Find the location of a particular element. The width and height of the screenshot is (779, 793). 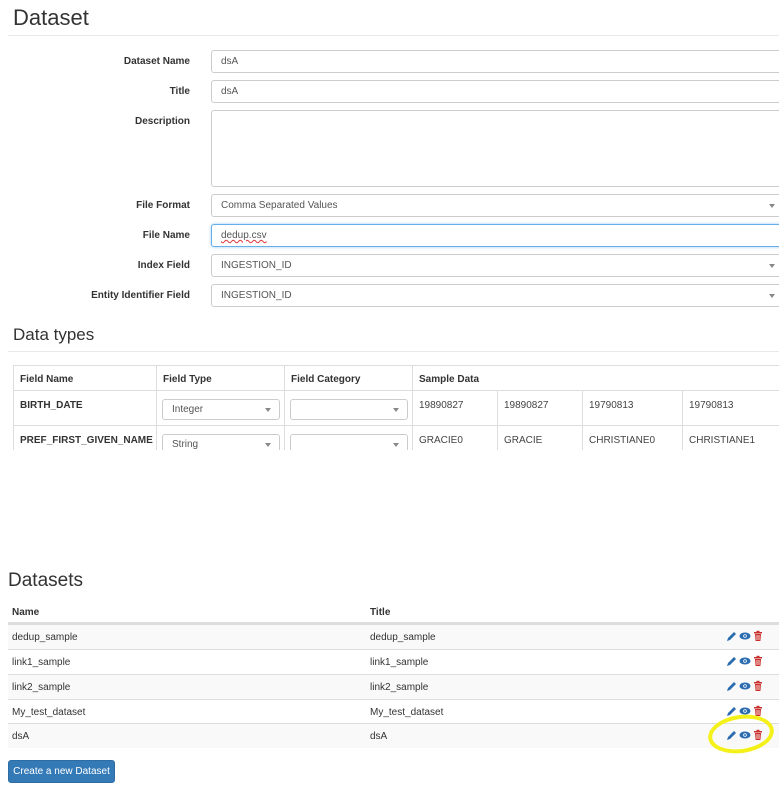

dataset-name-cell: link1_sample is located at coordinates (41, 662).